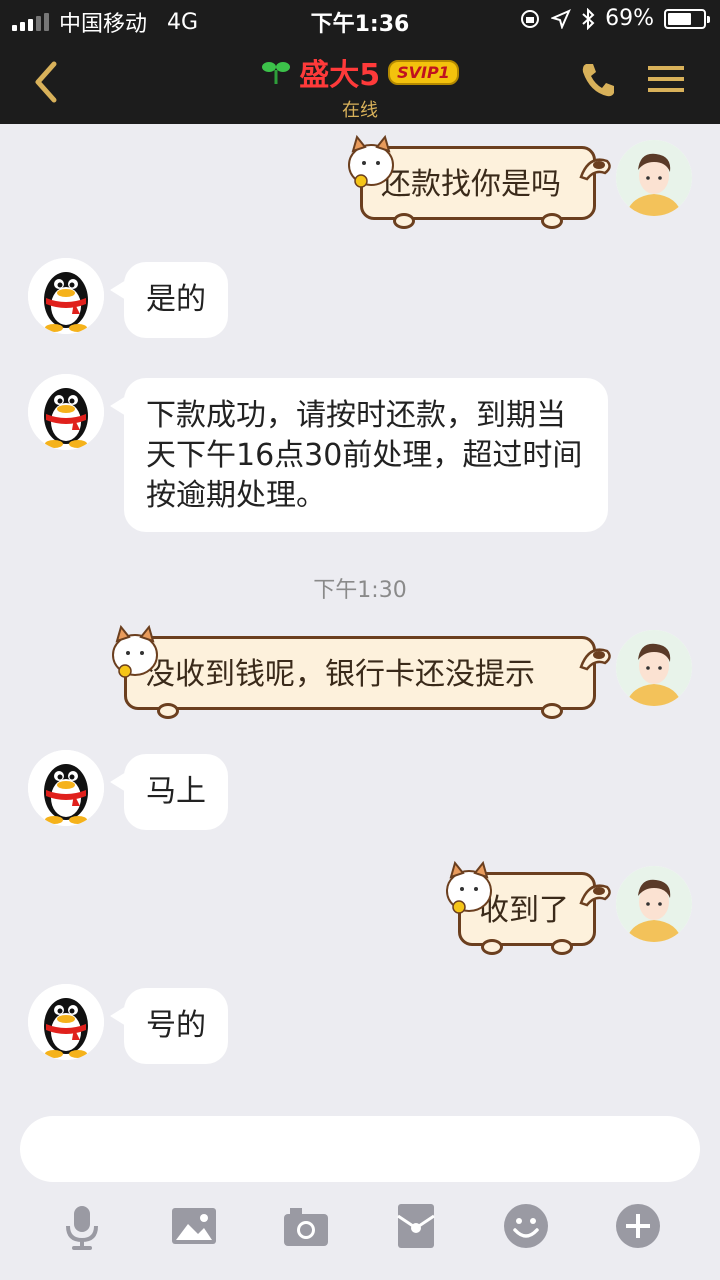 The height and width of the screenshot is (1280, 720). Describe the element at coordinates (588, 18) in the screenshot. I see `bluetooth-icon` at that location.